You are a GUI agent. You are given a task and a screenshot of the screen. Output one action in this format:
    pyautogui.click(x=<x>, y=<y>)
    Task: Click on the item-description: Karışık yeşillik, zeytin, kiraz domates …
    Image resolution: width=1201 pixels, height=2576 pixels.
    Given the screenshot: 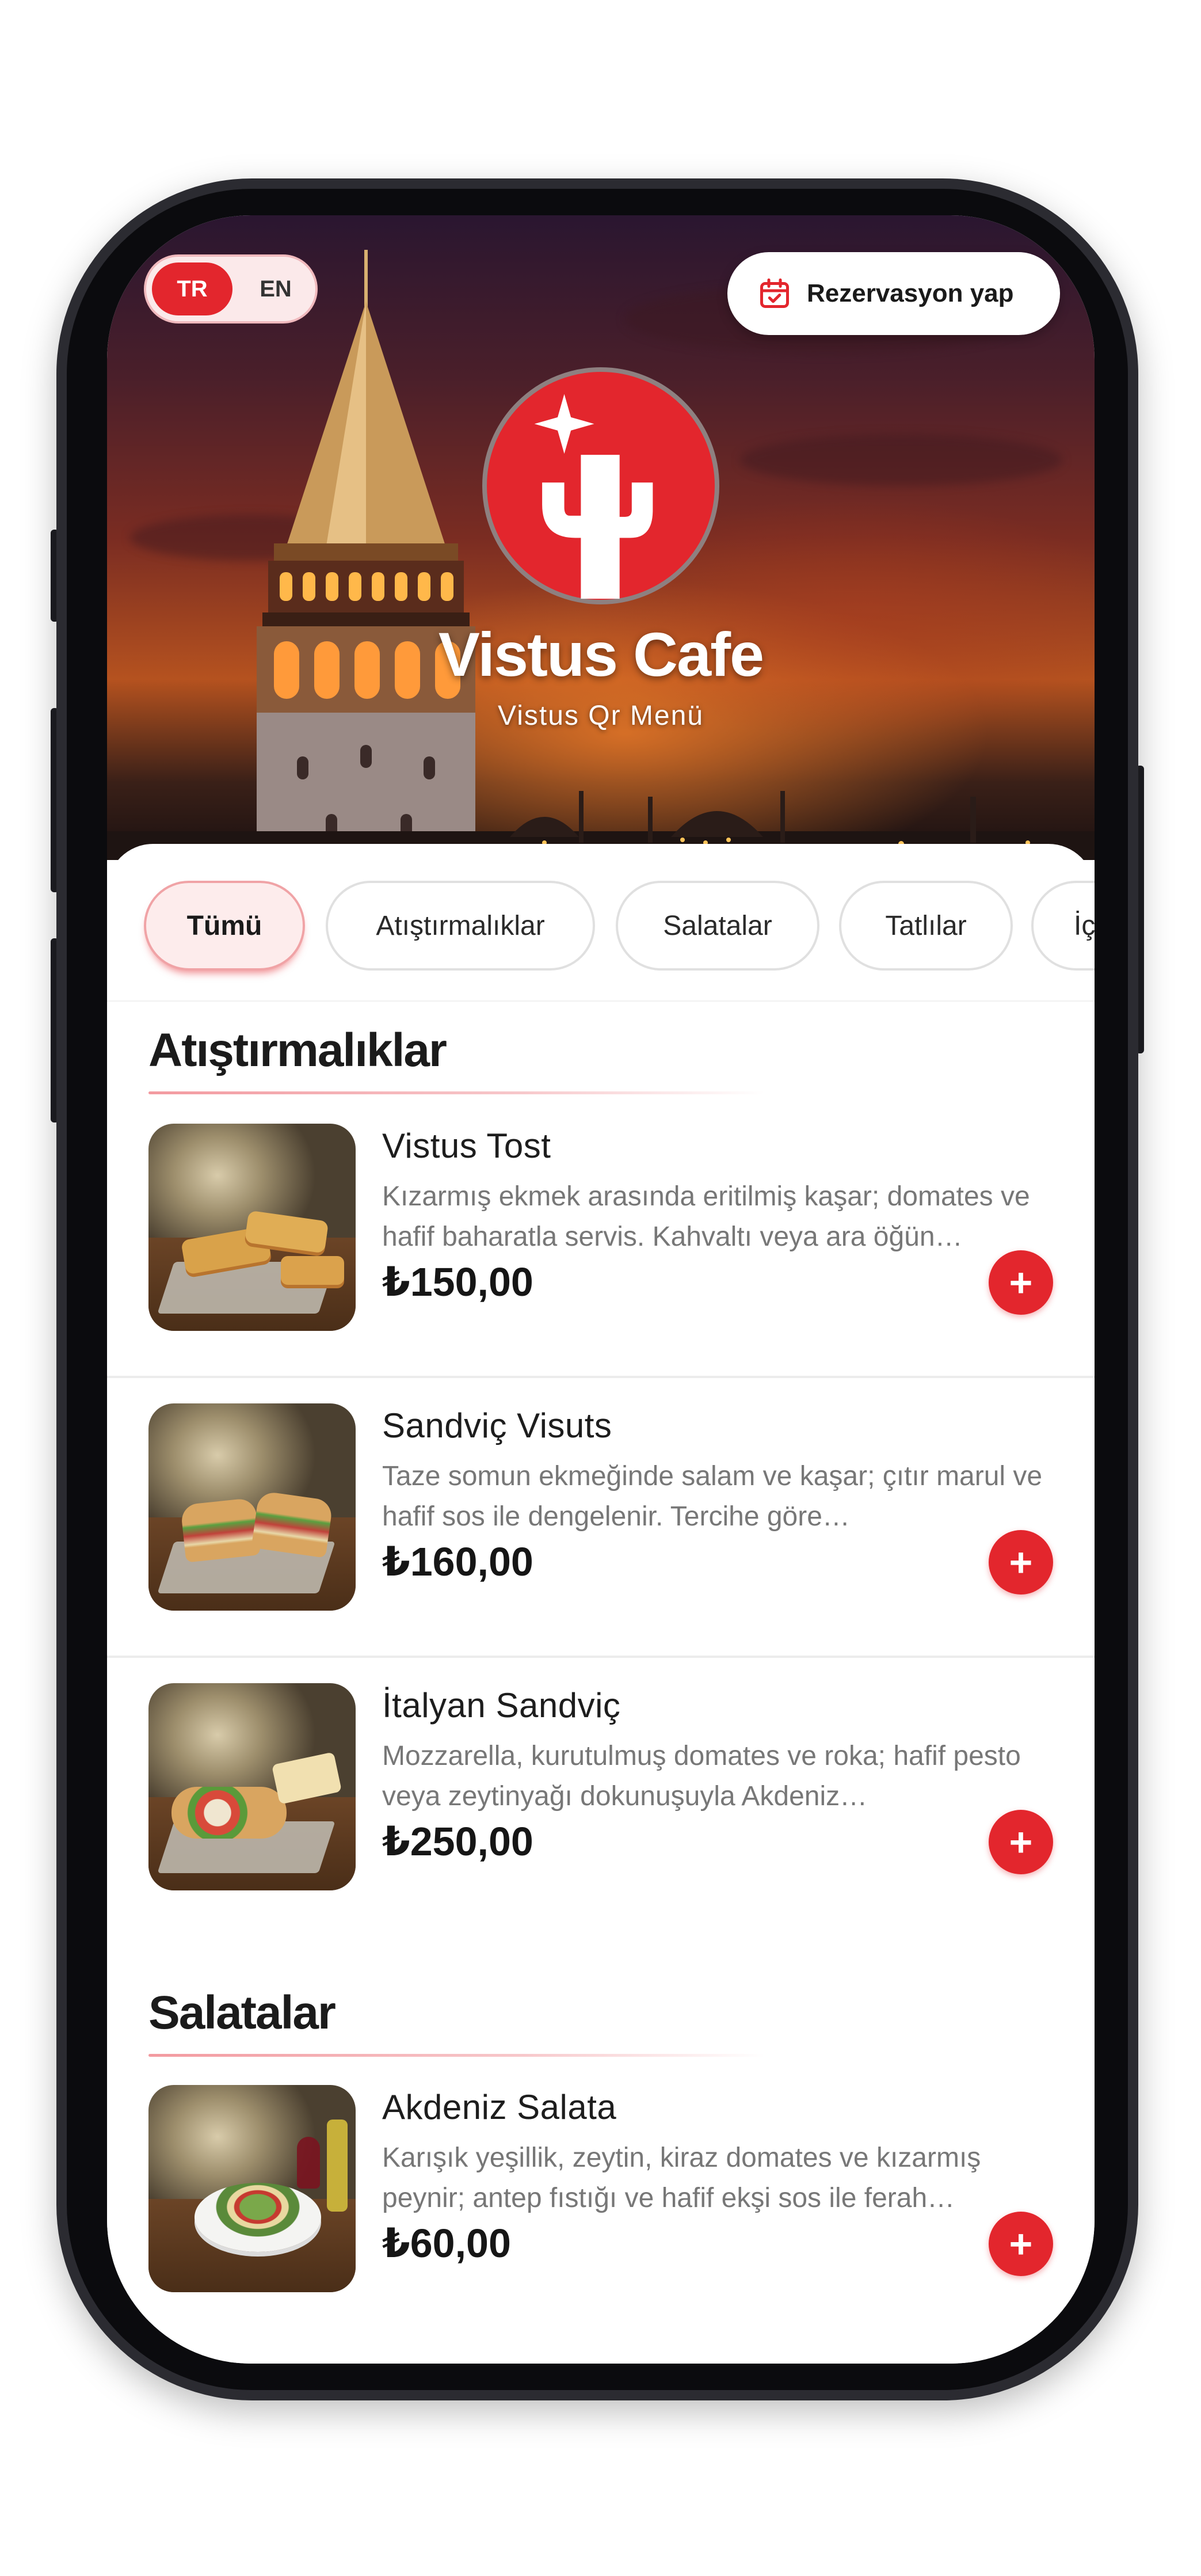 What is the action you would take?
    pyautogui.click(x=681, y=2178)
    